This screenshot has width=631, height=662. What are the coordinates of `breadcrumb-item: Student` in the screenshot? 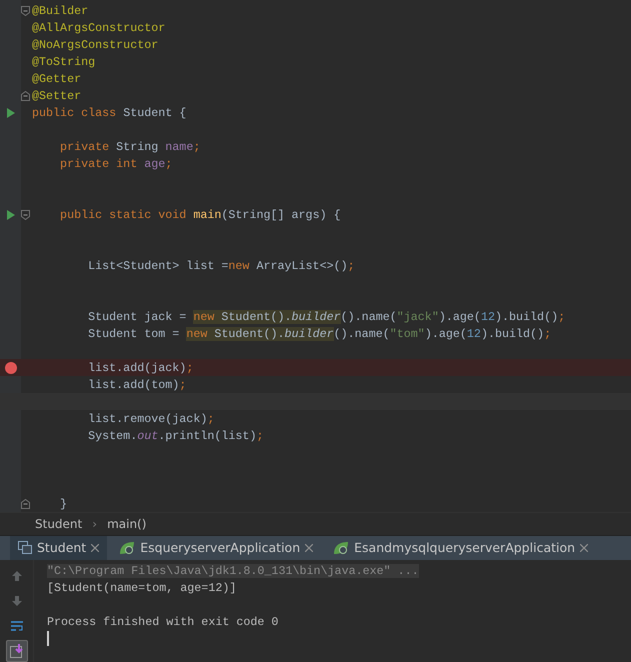 It's located at (58, 523).